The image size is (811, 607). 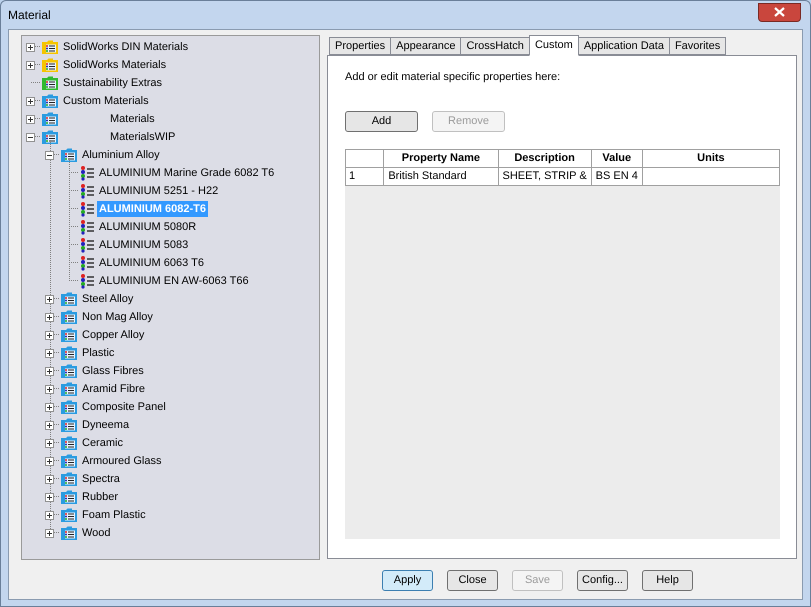 I want to click on tree-item: Aluminium Alloy, so click(x=121, y=155).